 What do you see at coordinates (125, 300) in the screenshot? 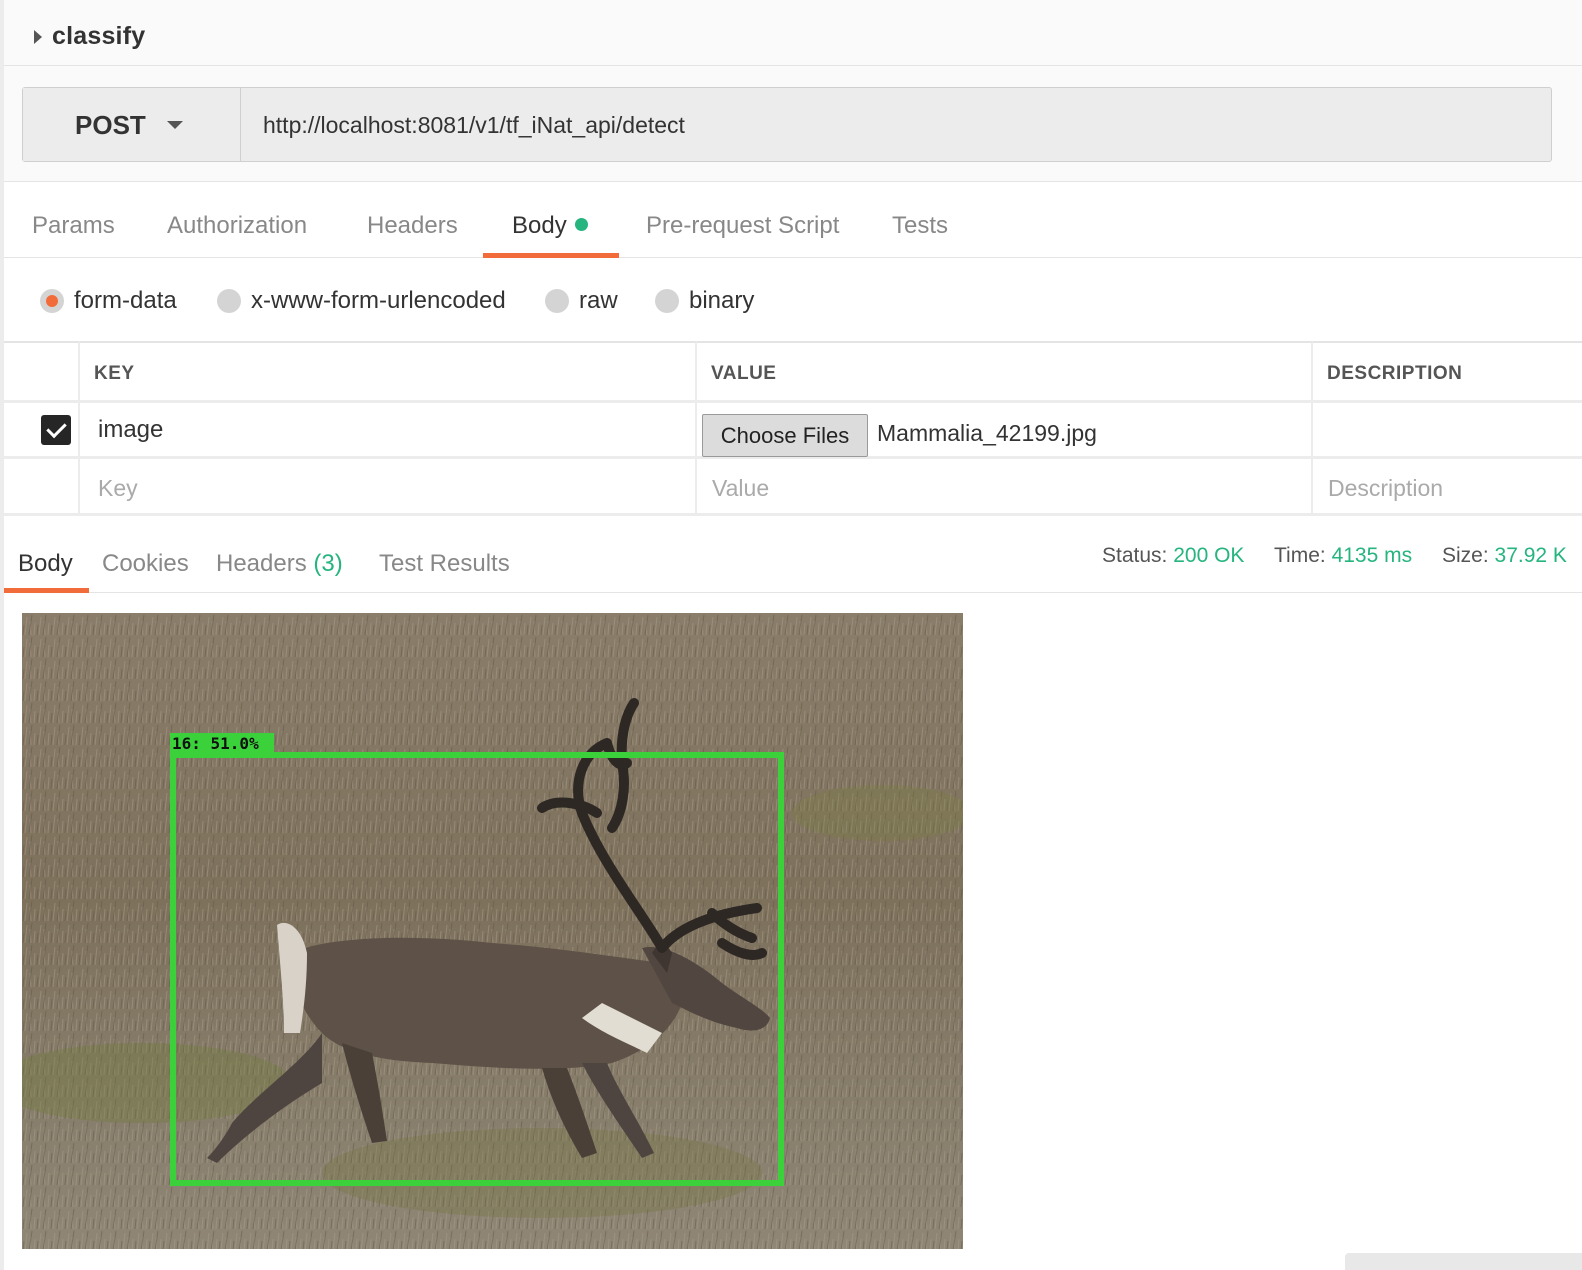
I see `radio-label: form-data` at bounding box center [125, 300].